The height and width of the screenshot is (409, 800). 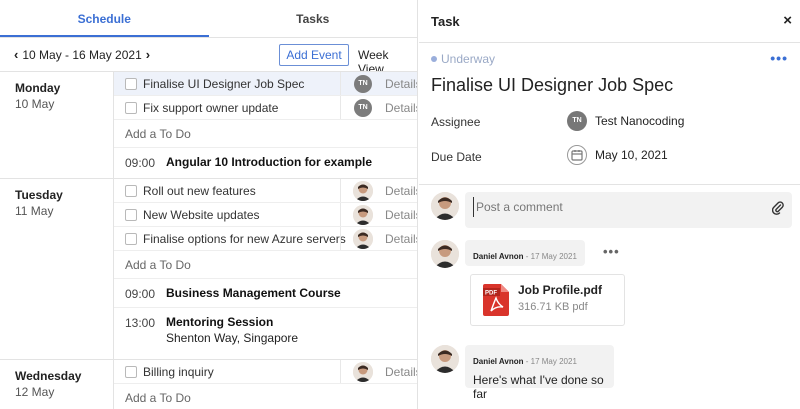 What do you see at coordinates (148, 54) in the screenshot?
I see `next-week-icon: ›` at bounding box center [148, 54].